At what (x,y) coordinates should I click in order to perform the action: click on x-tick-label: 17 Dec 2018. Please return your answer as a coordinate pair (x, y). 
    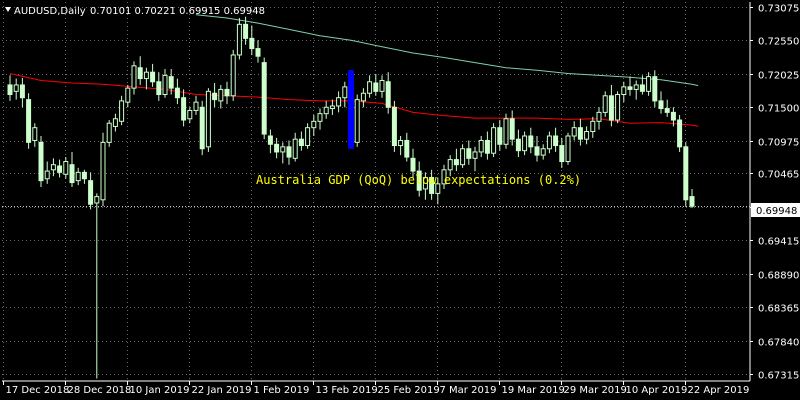
    Looking at the image, I should click on (38, 390).